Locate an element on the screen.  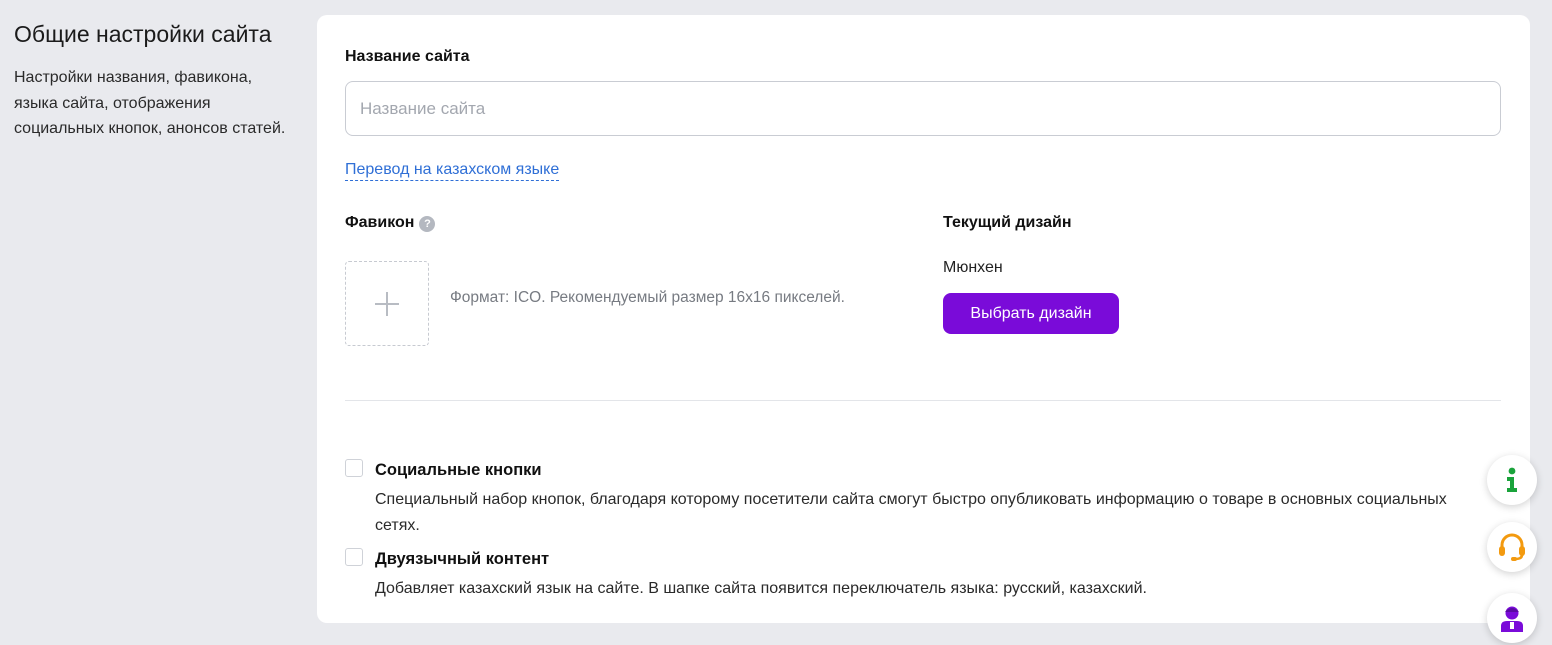
choose-design-button: Выбрать дизайн is located at coordinates (1031, 313).